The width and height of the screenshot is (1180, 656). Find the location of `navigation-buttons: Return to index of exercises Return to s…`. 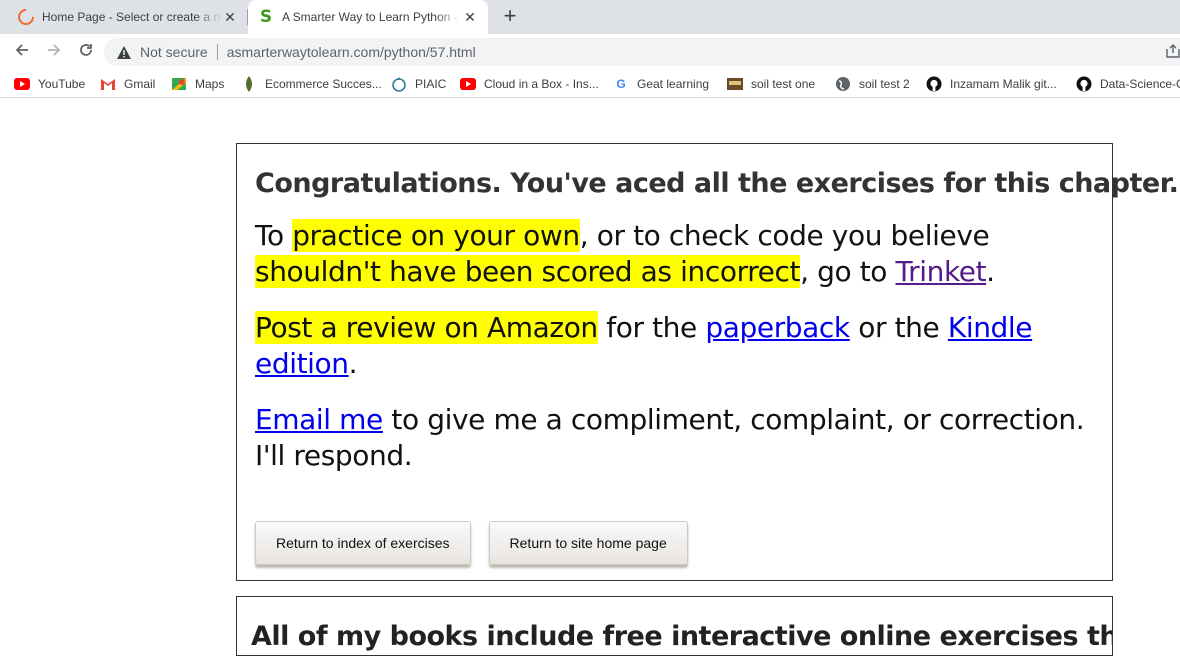

navigation-buttons: Return to index of exercises Return to s… is located at coordinates (480, 543).